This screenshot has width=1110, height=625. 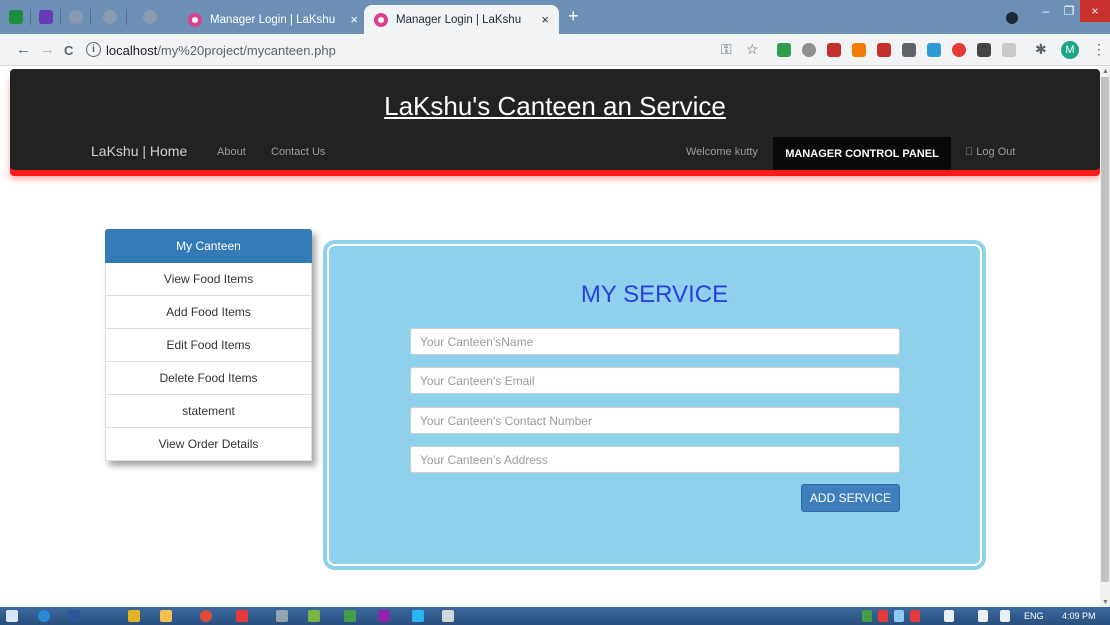 I want to click on pinned-tab-sheets, so click(x=16, y=17).